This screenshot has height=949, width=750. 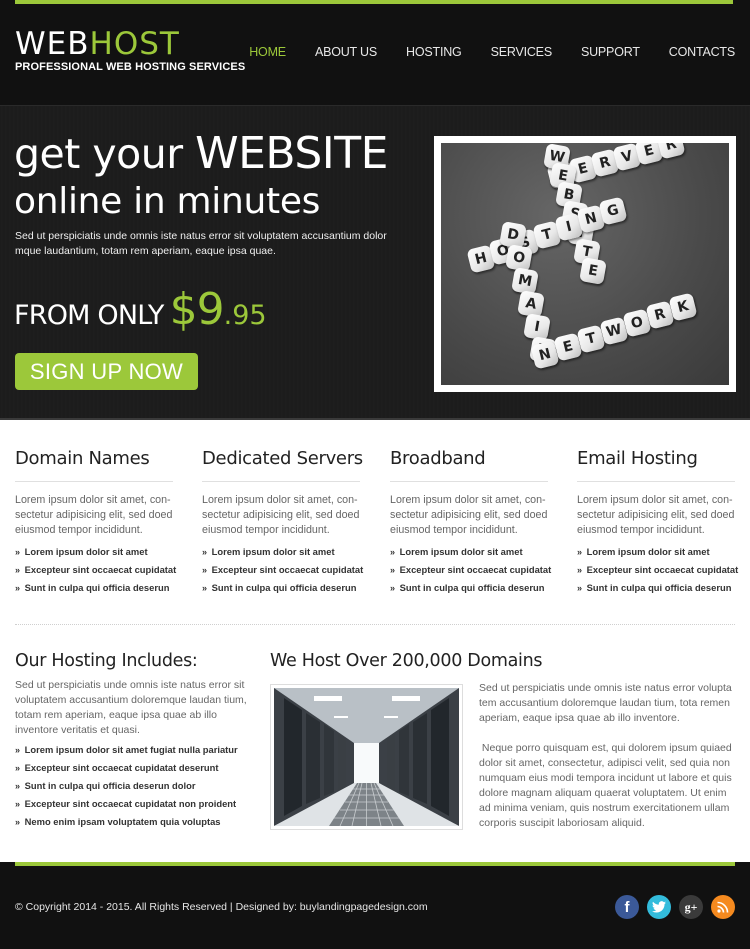 What do you see at coordinates (105, 154) in the screenshot?
I see `hero-title-prefix: get your` at bounding box center [105, 154].